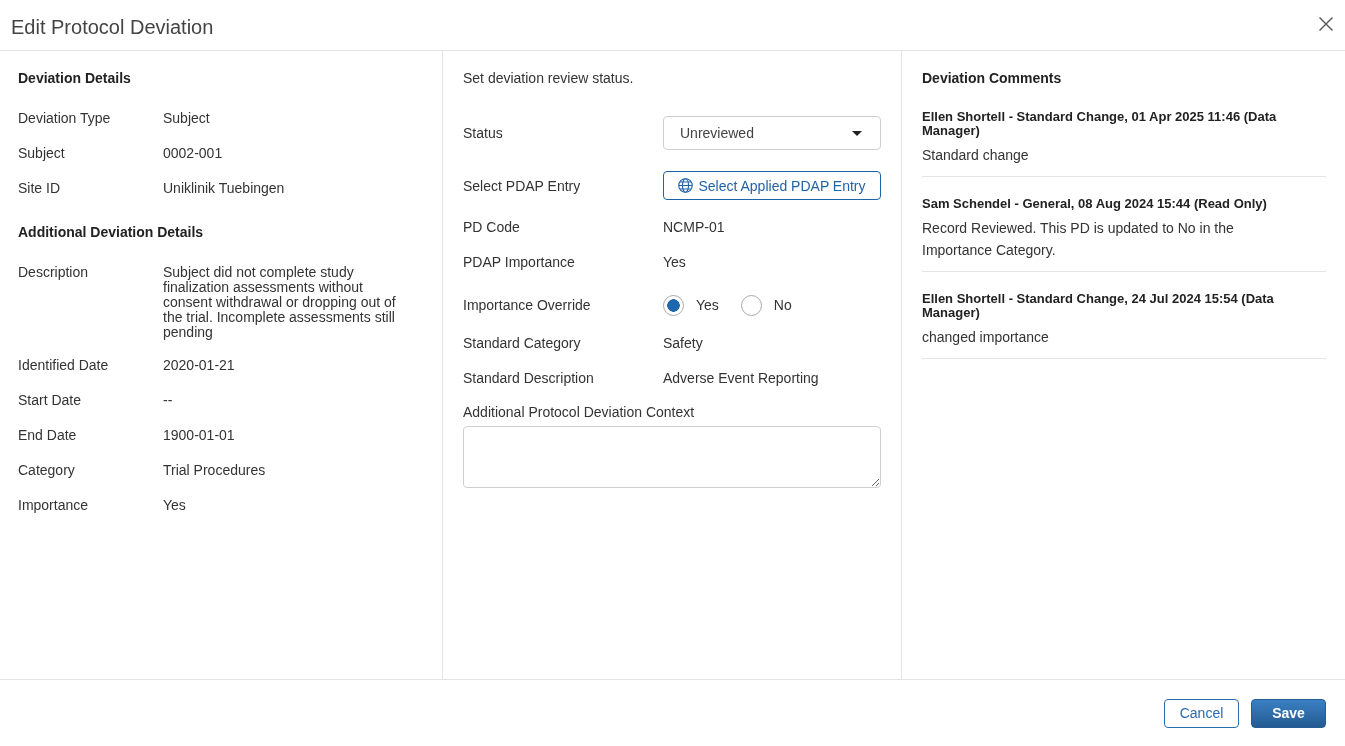 This screenshot has width=1345, height=746. What do you see at coordinates (39, 188) in the screenshot?
I see `field-label: Site ID` at bounding box center [39, 188].